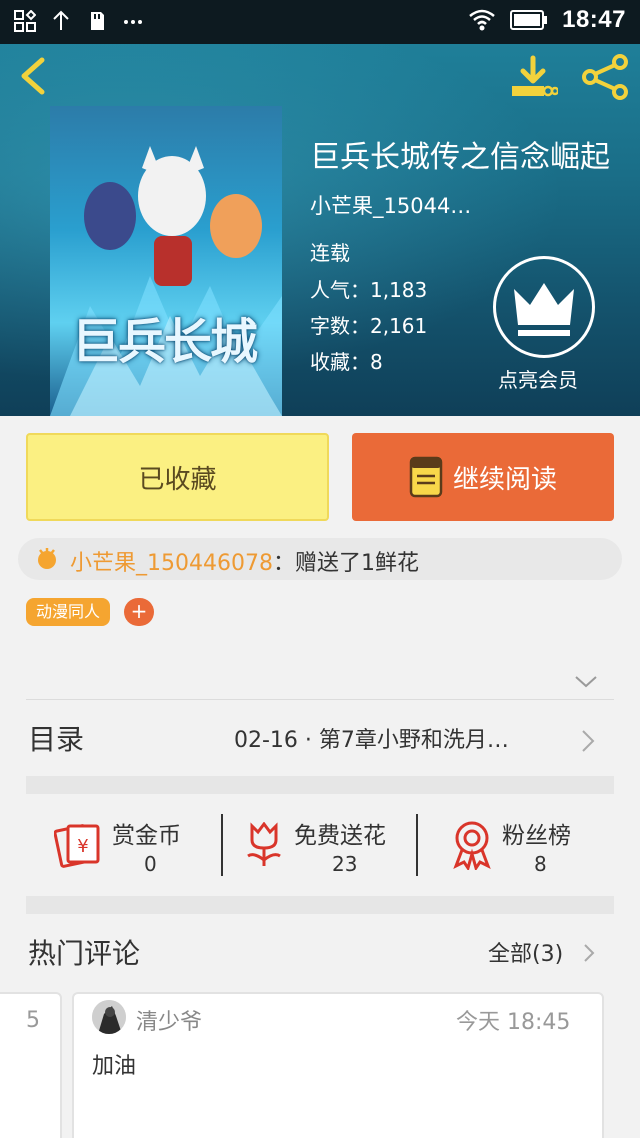 Image resolution: width=640 pixels, height=1138 pixels. Describe the element at coordinates (536, 836) in the screenshot. I see `fan-rank-label: 粉丝榜` at that location.